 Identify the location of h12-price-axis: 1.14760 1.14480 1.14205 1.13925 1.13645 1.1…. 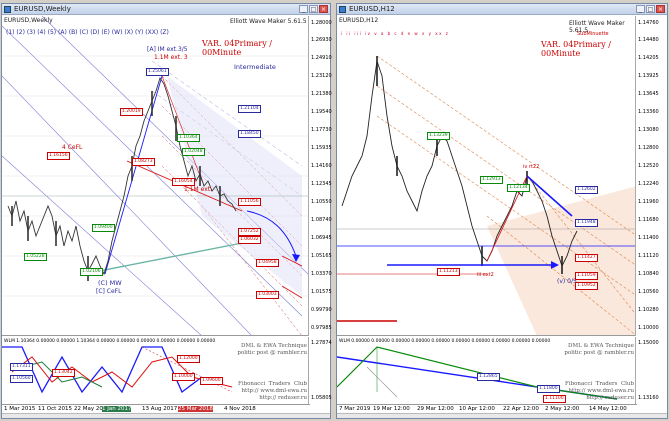
(651, 176).